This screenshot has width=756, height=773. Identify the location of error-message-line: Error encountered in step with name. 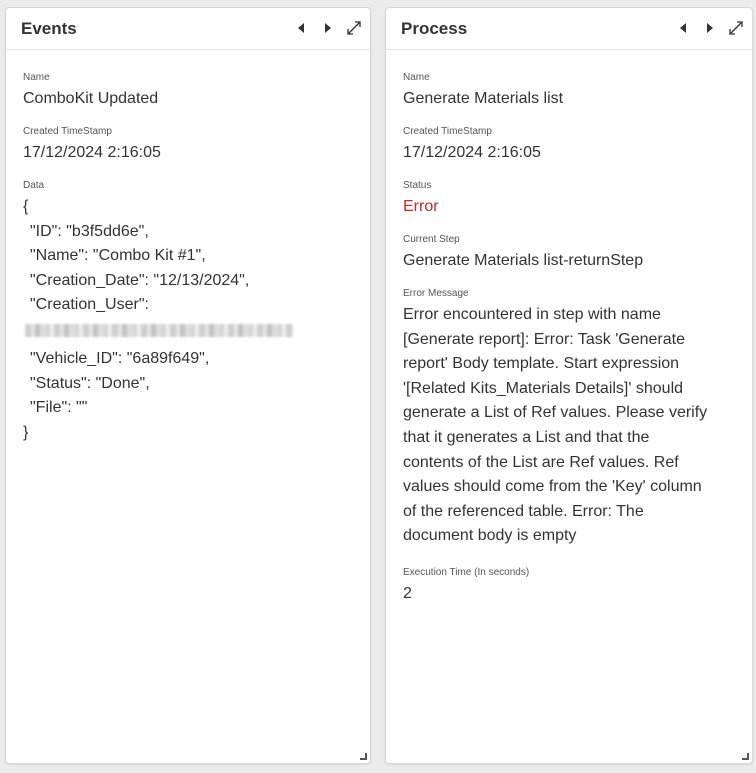
(532, 314).